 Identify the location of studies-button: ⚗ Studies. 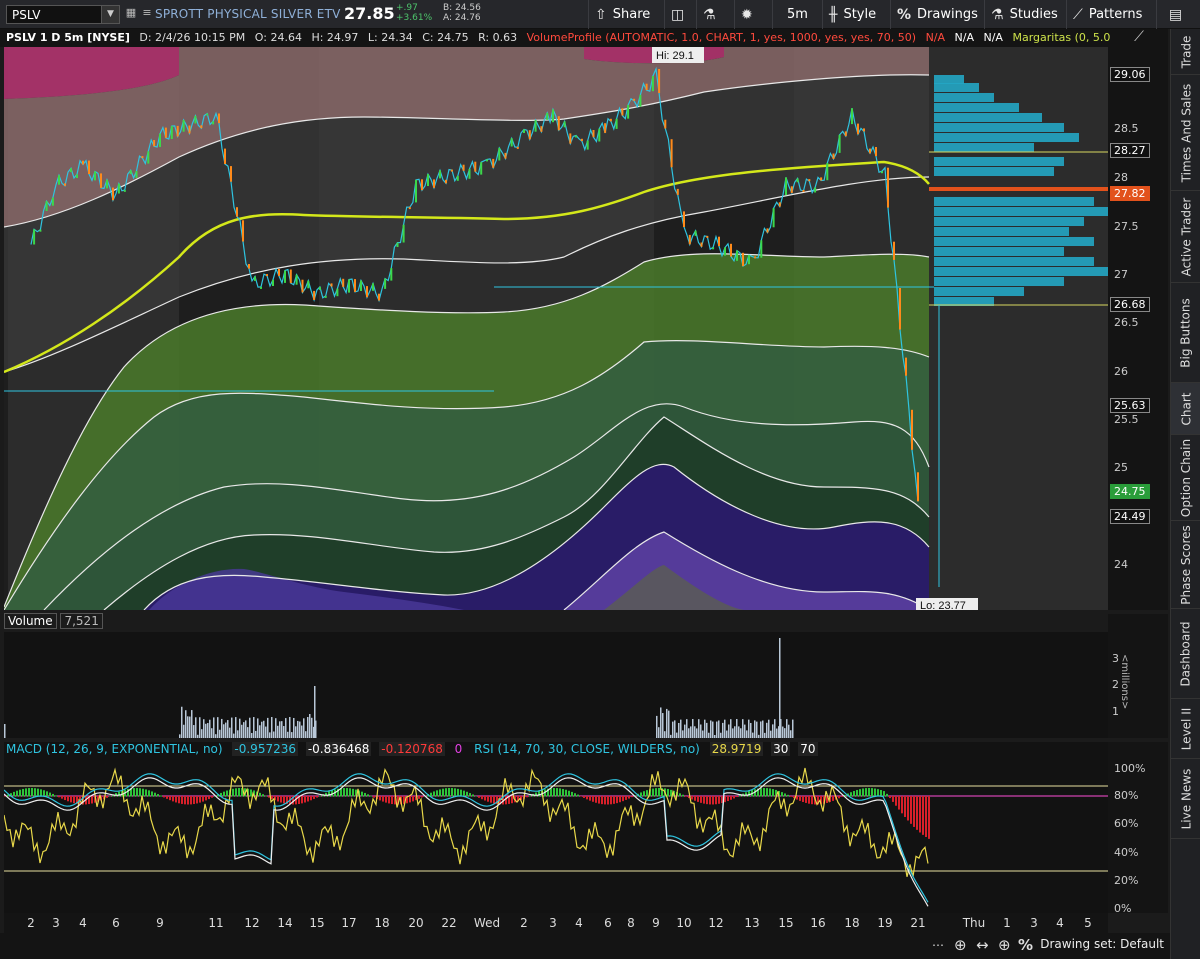
(1024, 14).